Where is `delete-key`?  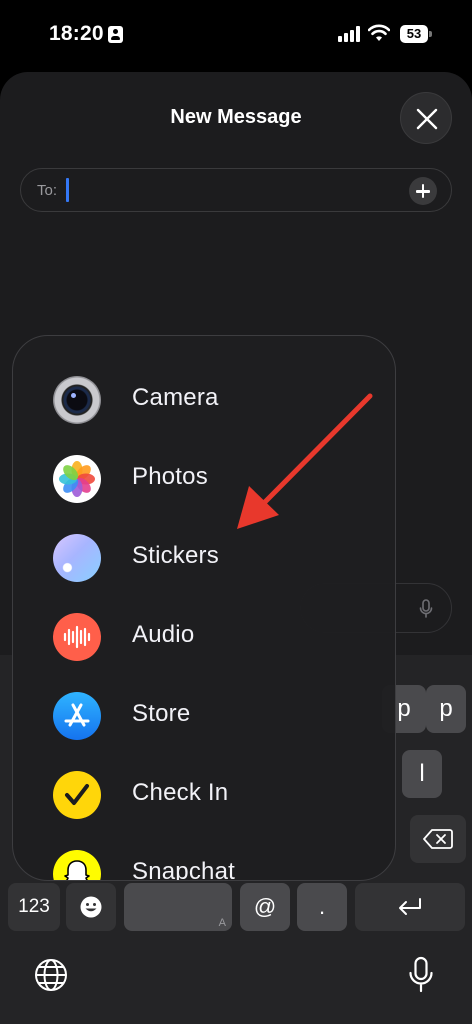 delete-key is located at coordinates (438, 839).